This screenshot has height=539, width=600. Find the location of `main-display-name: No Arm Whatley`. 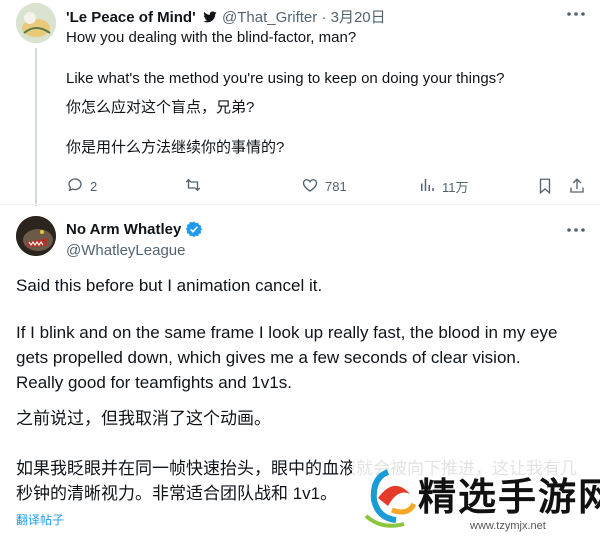

main-display-name: No Arm Whatley is located at coordinates (123, 229).